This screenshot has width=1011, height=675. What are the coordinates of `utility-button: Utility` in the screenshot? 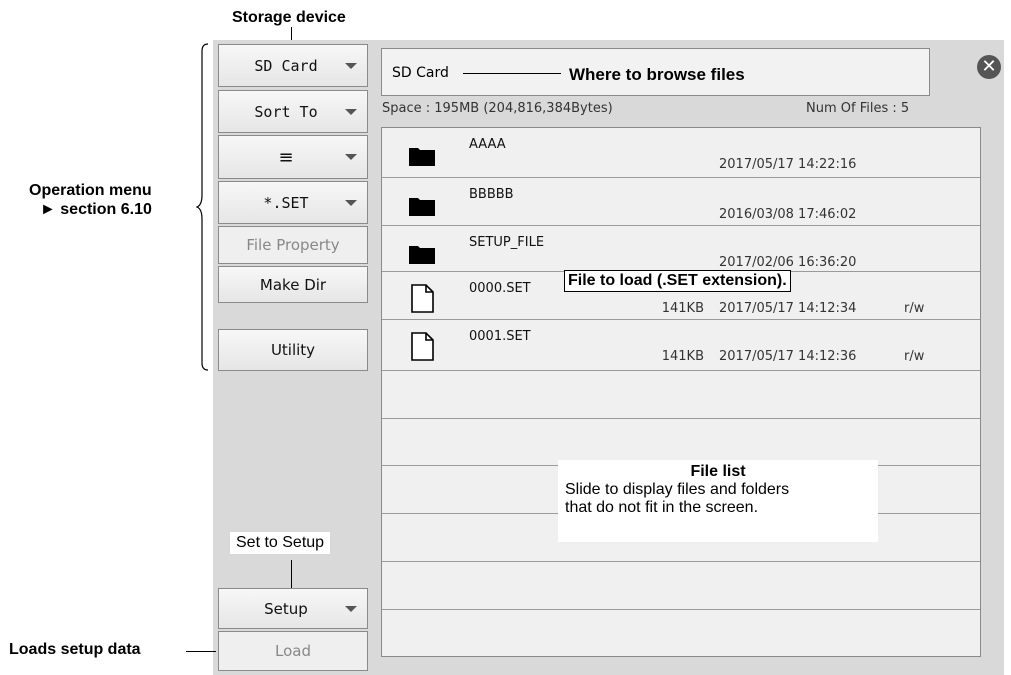 It's located at (293, 350).